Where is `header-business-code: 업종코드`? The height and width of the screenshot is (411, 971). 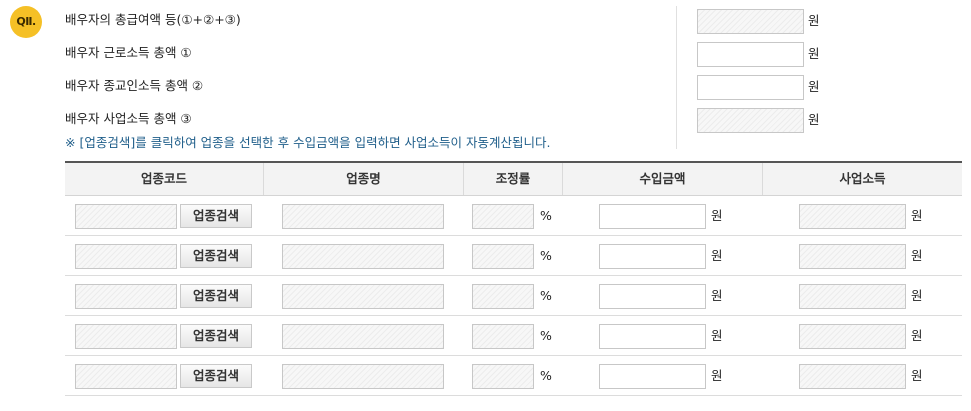
header-business-code: 업종코드 is located at coordinates (163, 178).